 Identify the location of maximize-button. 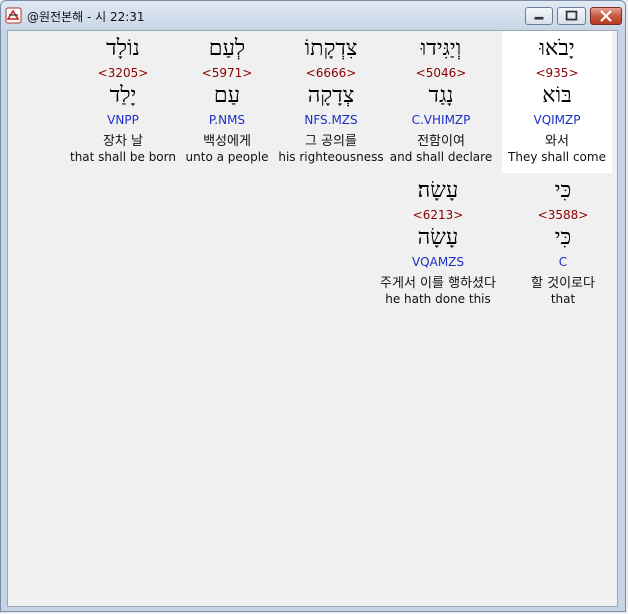
(571, 16).